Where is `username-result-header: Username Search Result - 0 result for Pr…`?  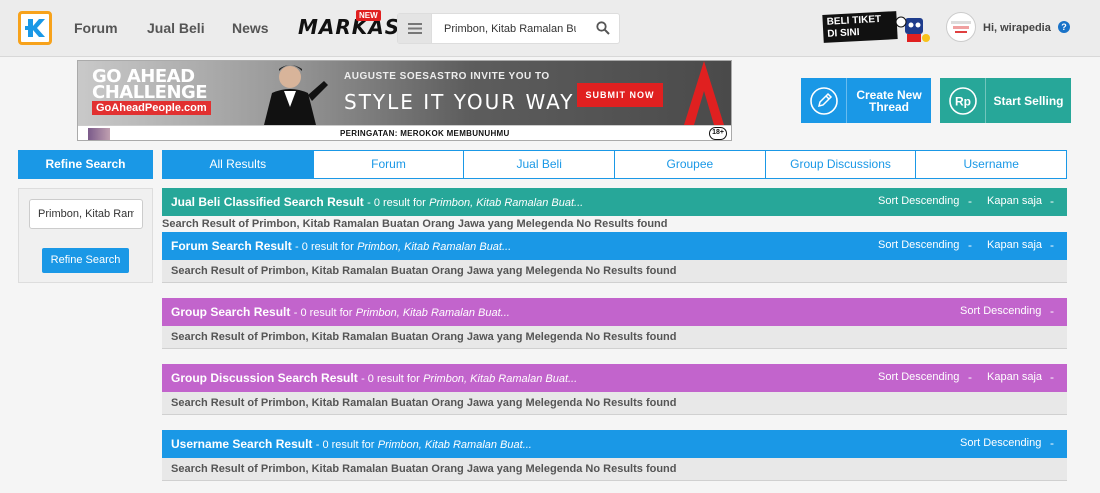 username-result-header: Username Search Result - 0 result for Pr… is located at coordinates (614, 444).